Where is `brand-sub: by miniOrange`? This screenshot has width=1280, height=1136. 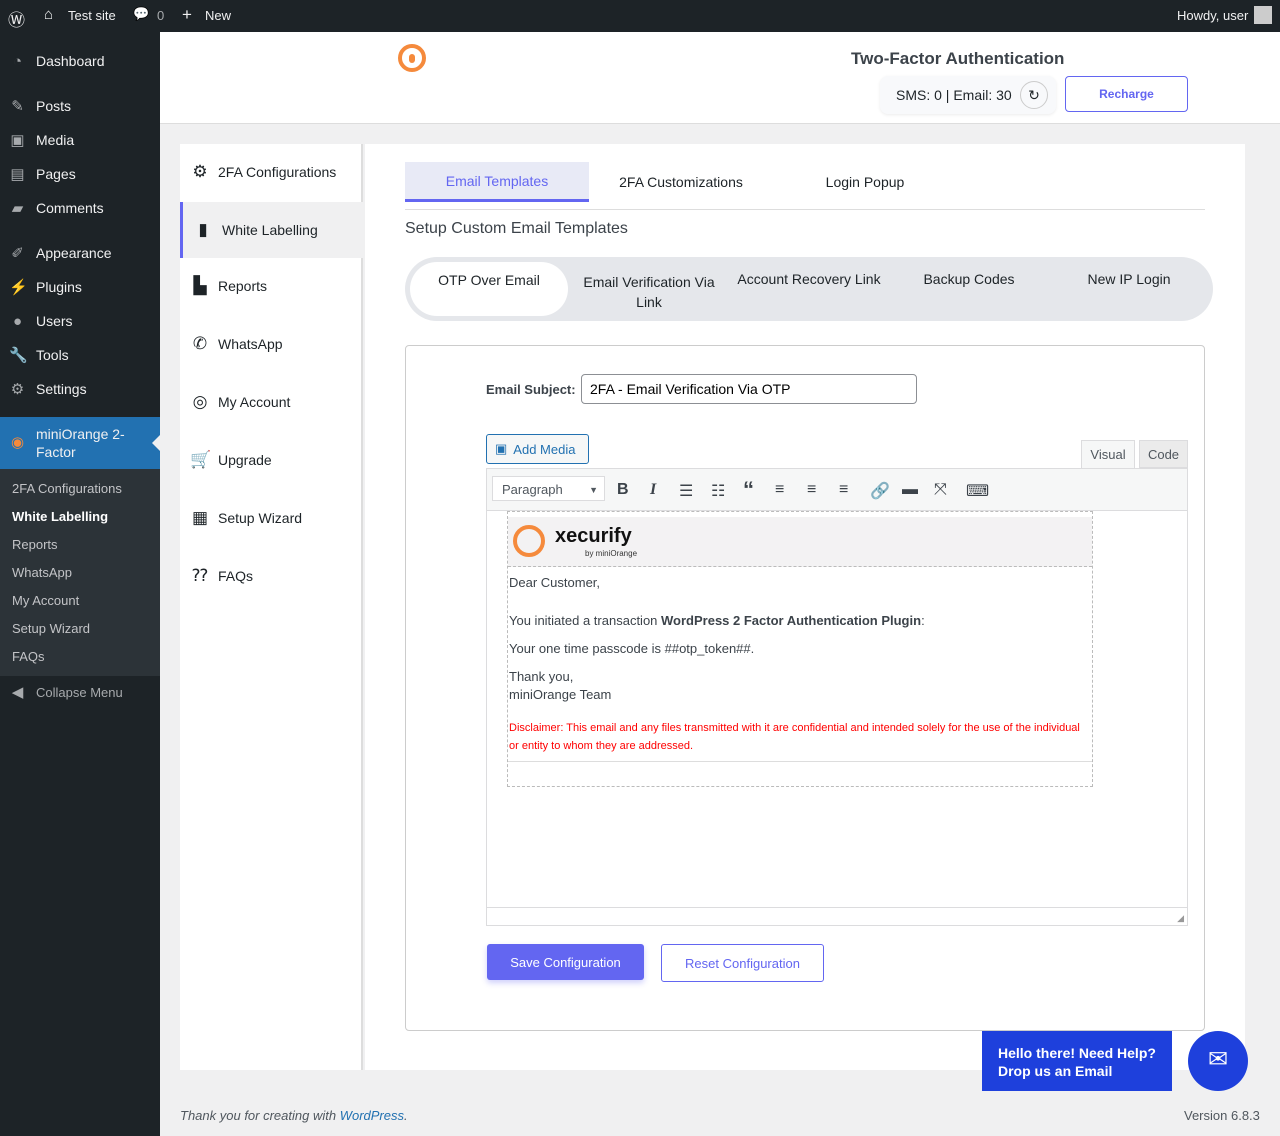
brand-sub: by miniOrange is located at coordinates (611, 553).